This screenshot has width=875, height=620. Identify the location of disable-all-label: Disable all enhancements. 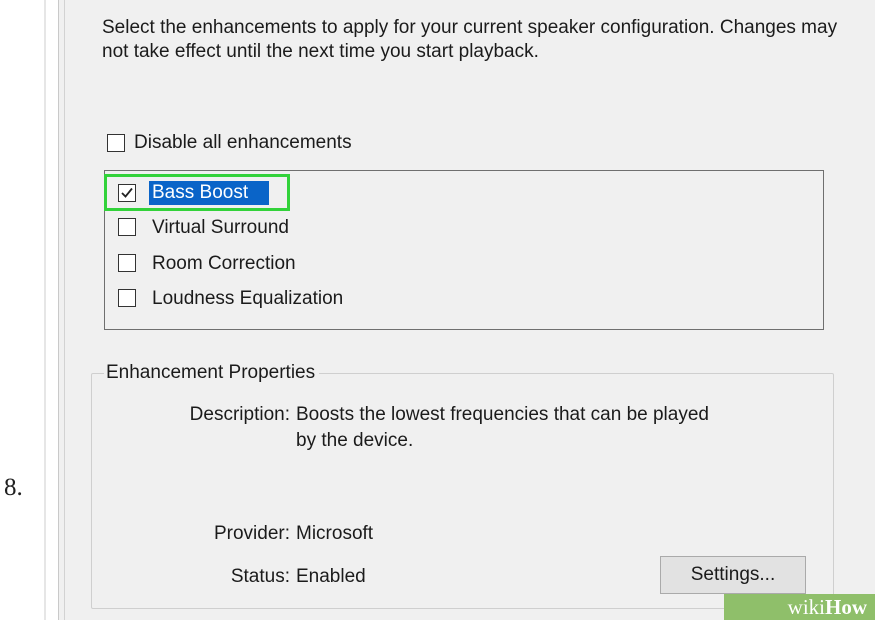
(243, 143).